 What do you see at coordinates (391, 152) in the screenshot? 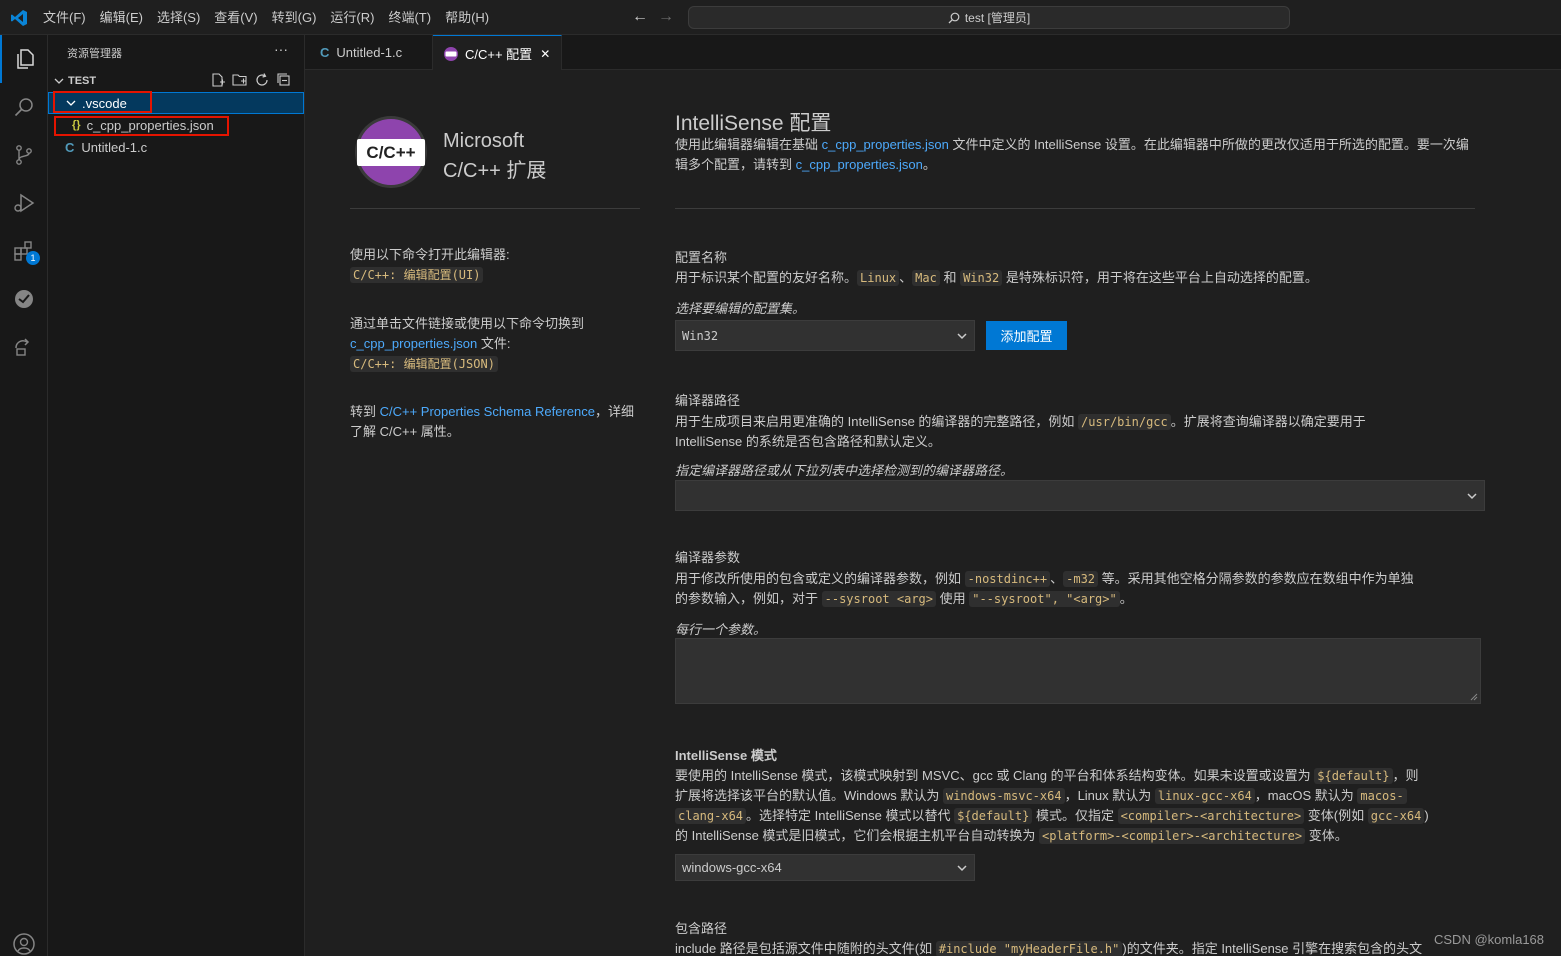
I see `logo-text: C/C++` at bounding box center [391, 152].